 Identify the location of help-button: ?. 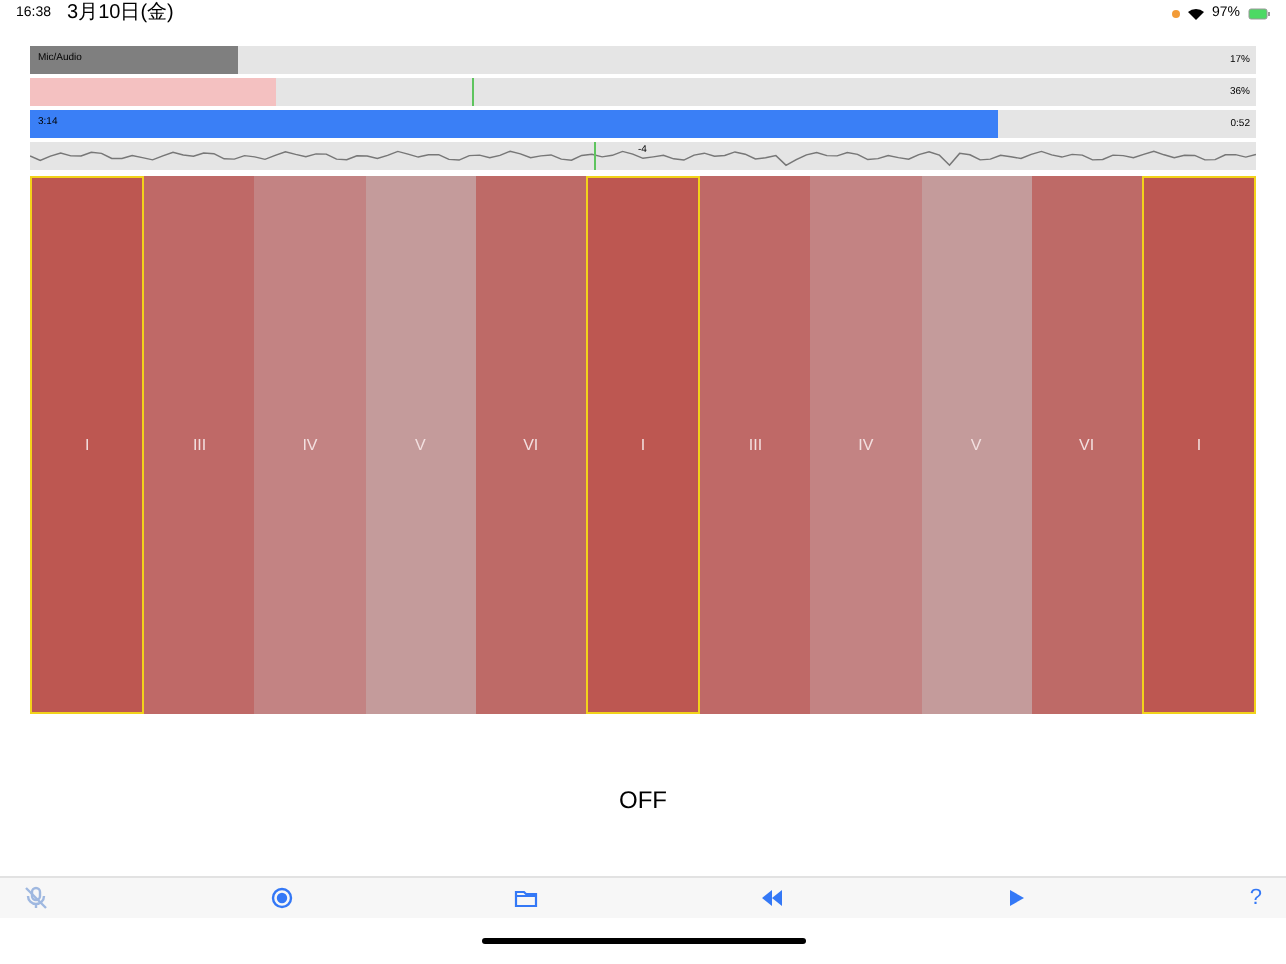
(1255, 898).